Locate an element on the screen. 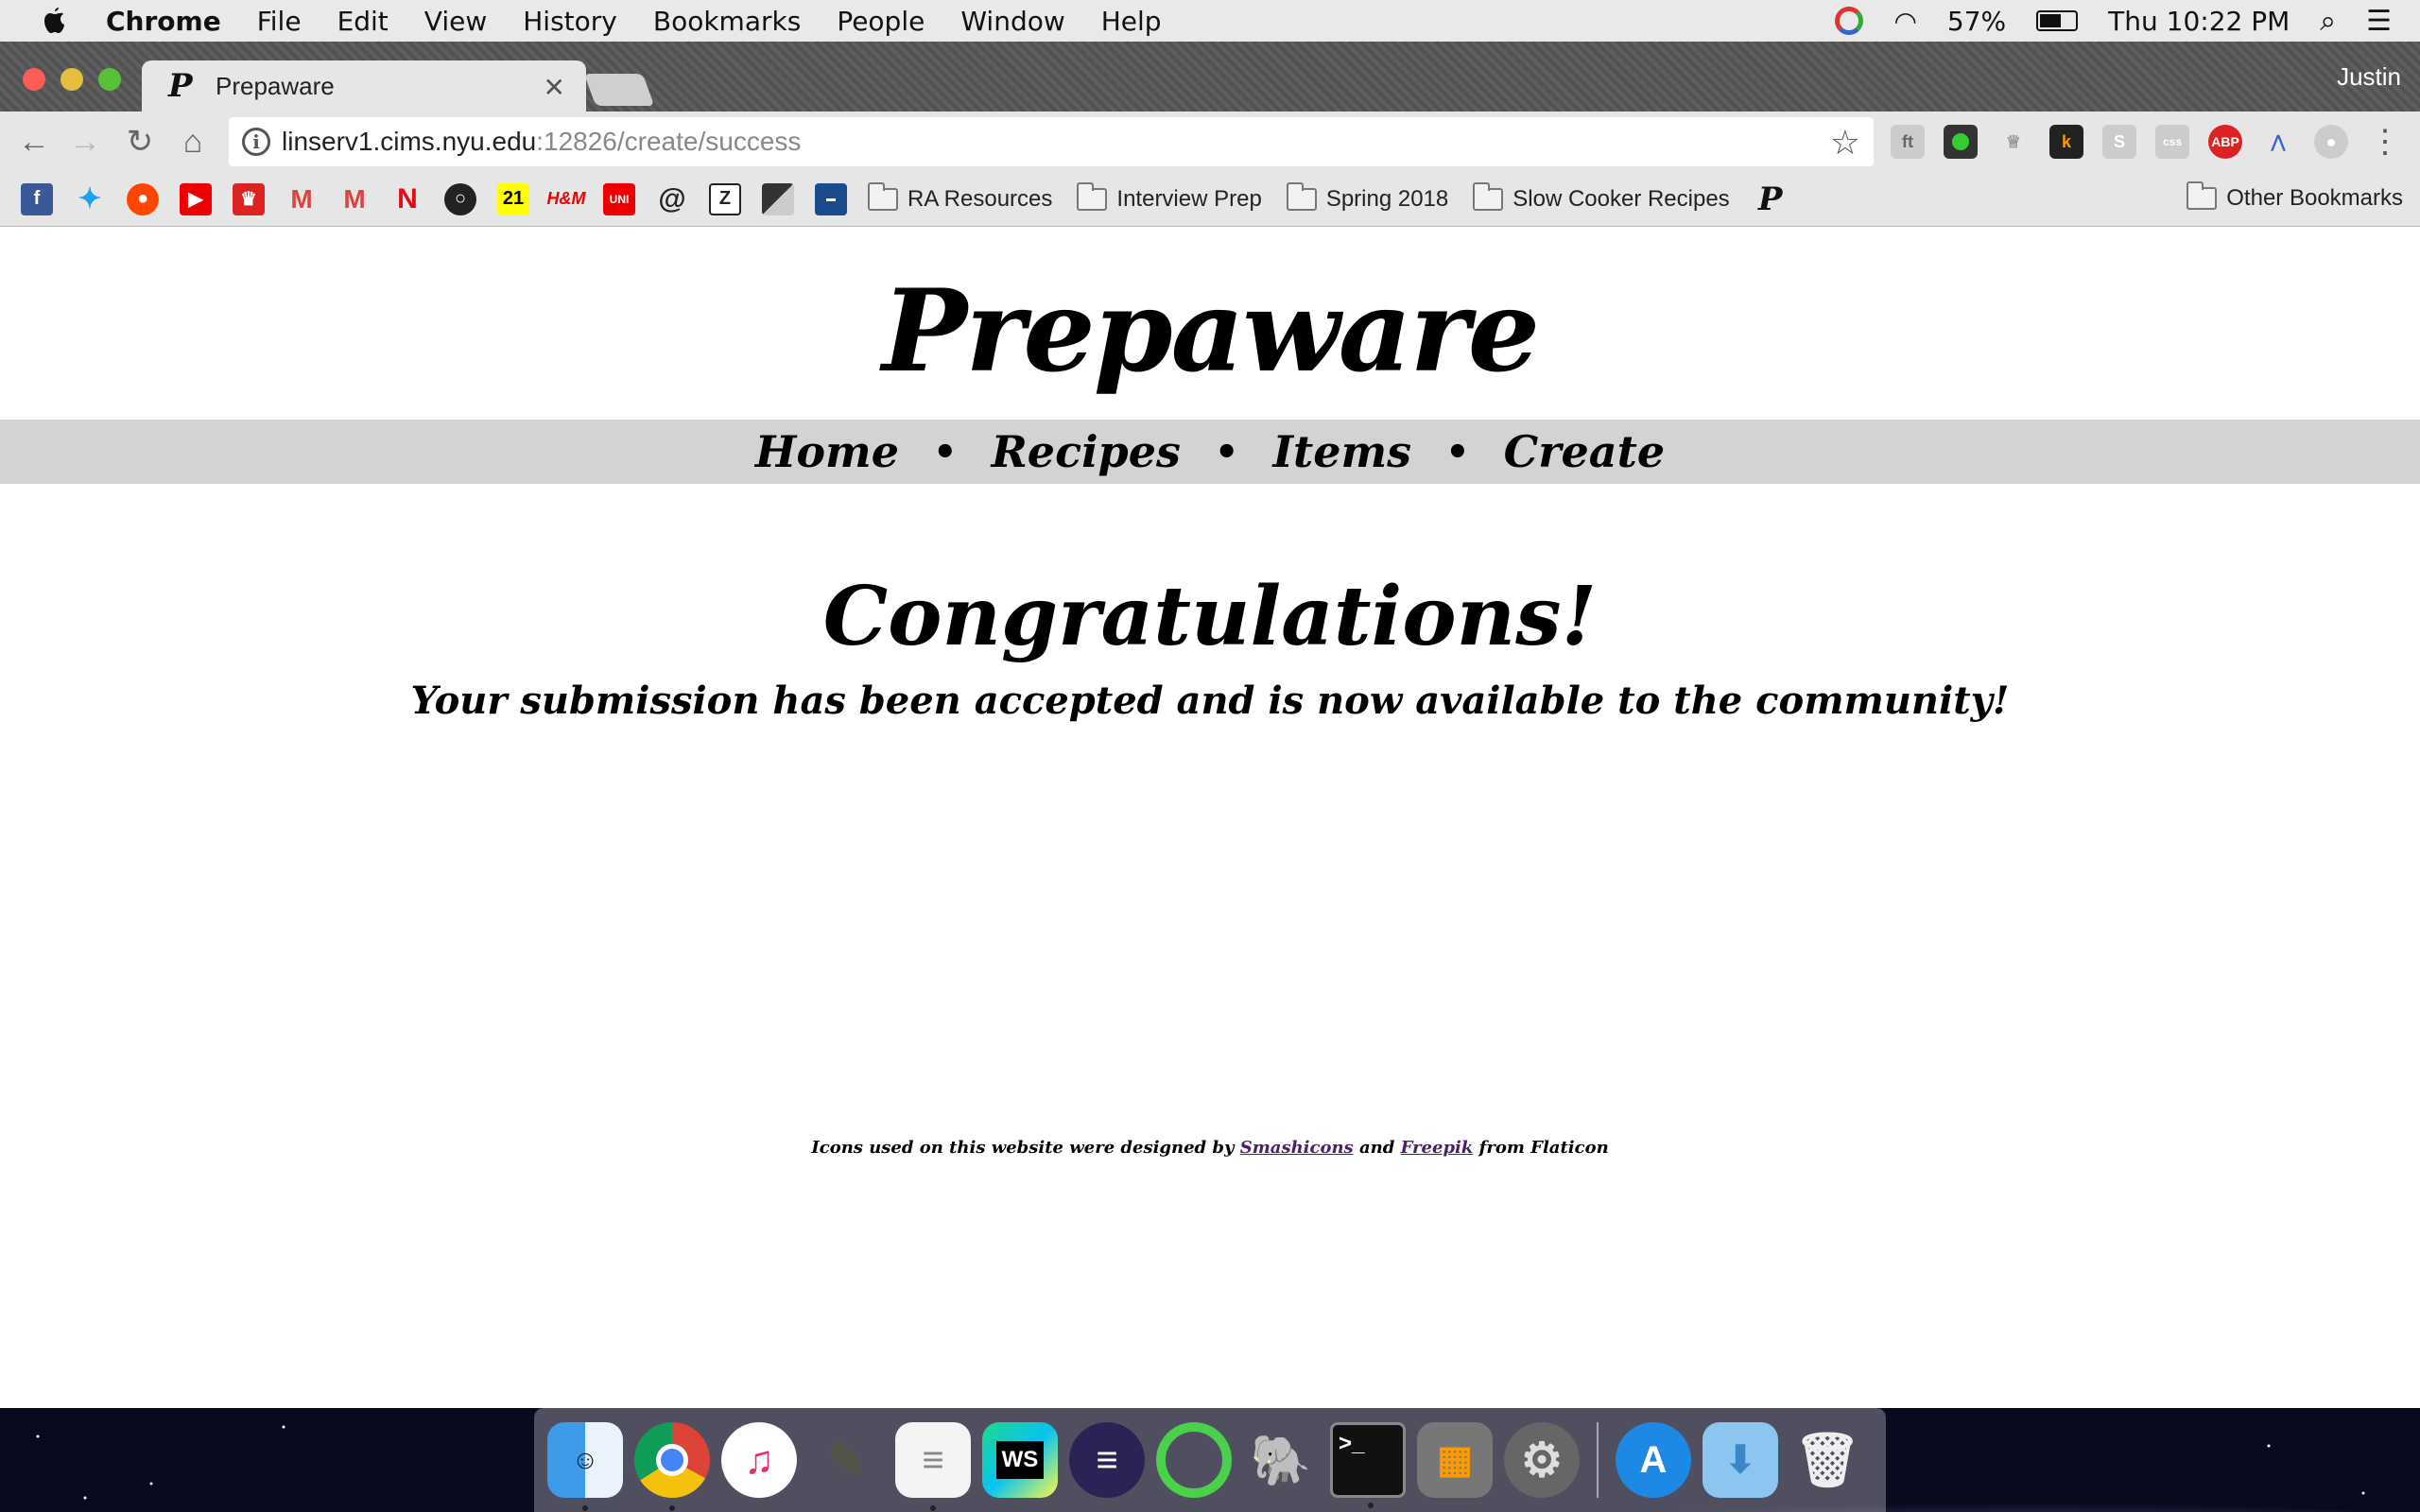  smashicons-link: Smashicons is located at coordinates (1297, 1148).